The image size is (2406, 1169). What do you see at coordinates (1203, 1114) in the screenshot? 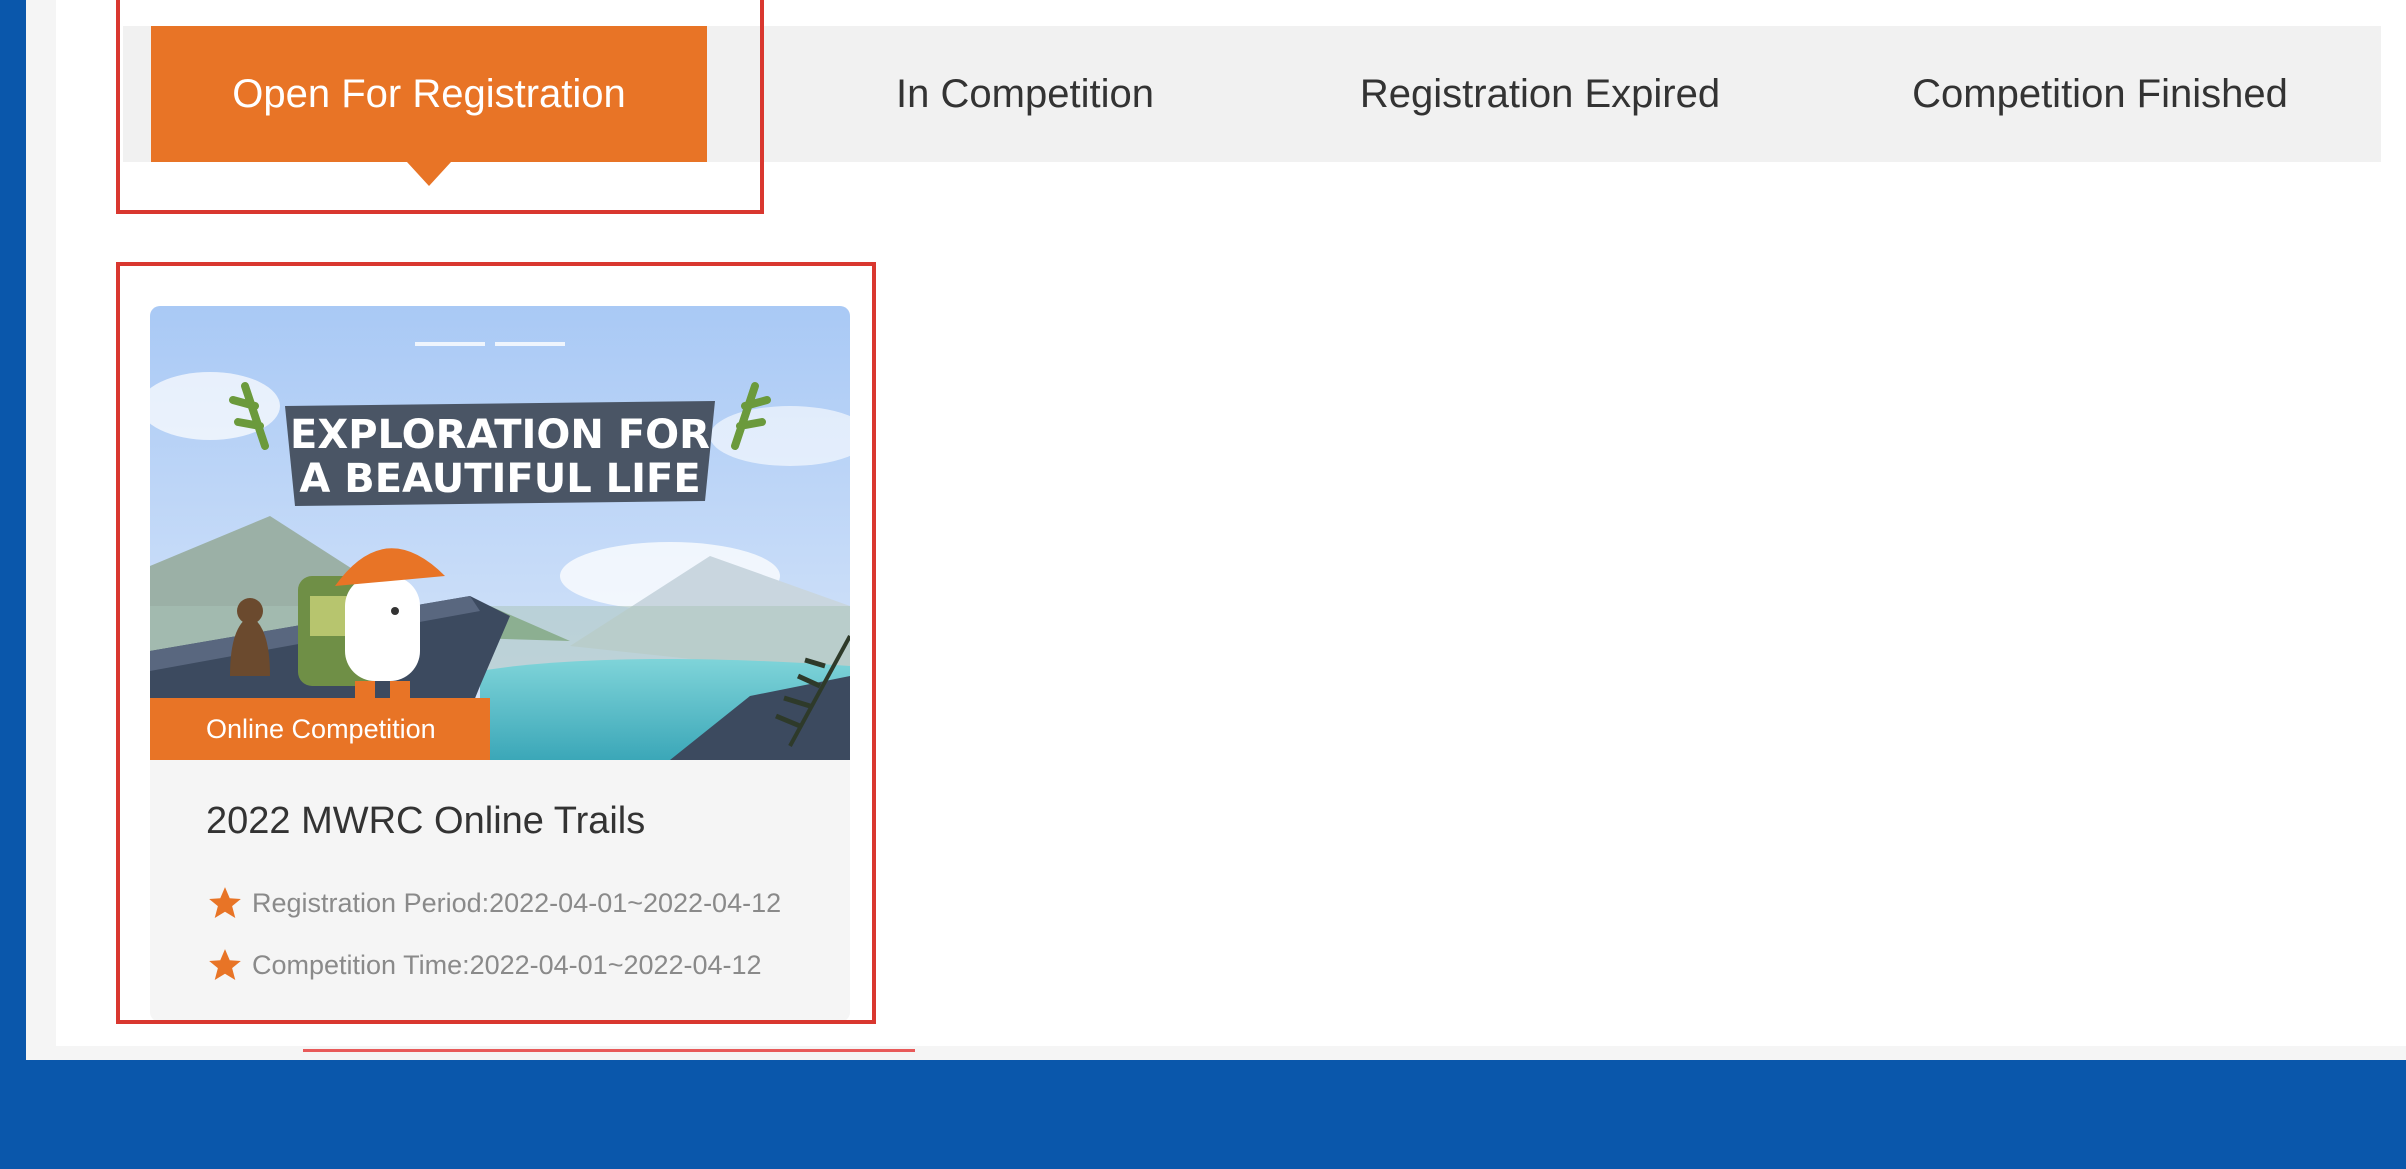
I see `bottom-frame` at bounding box center [1203, 1114].